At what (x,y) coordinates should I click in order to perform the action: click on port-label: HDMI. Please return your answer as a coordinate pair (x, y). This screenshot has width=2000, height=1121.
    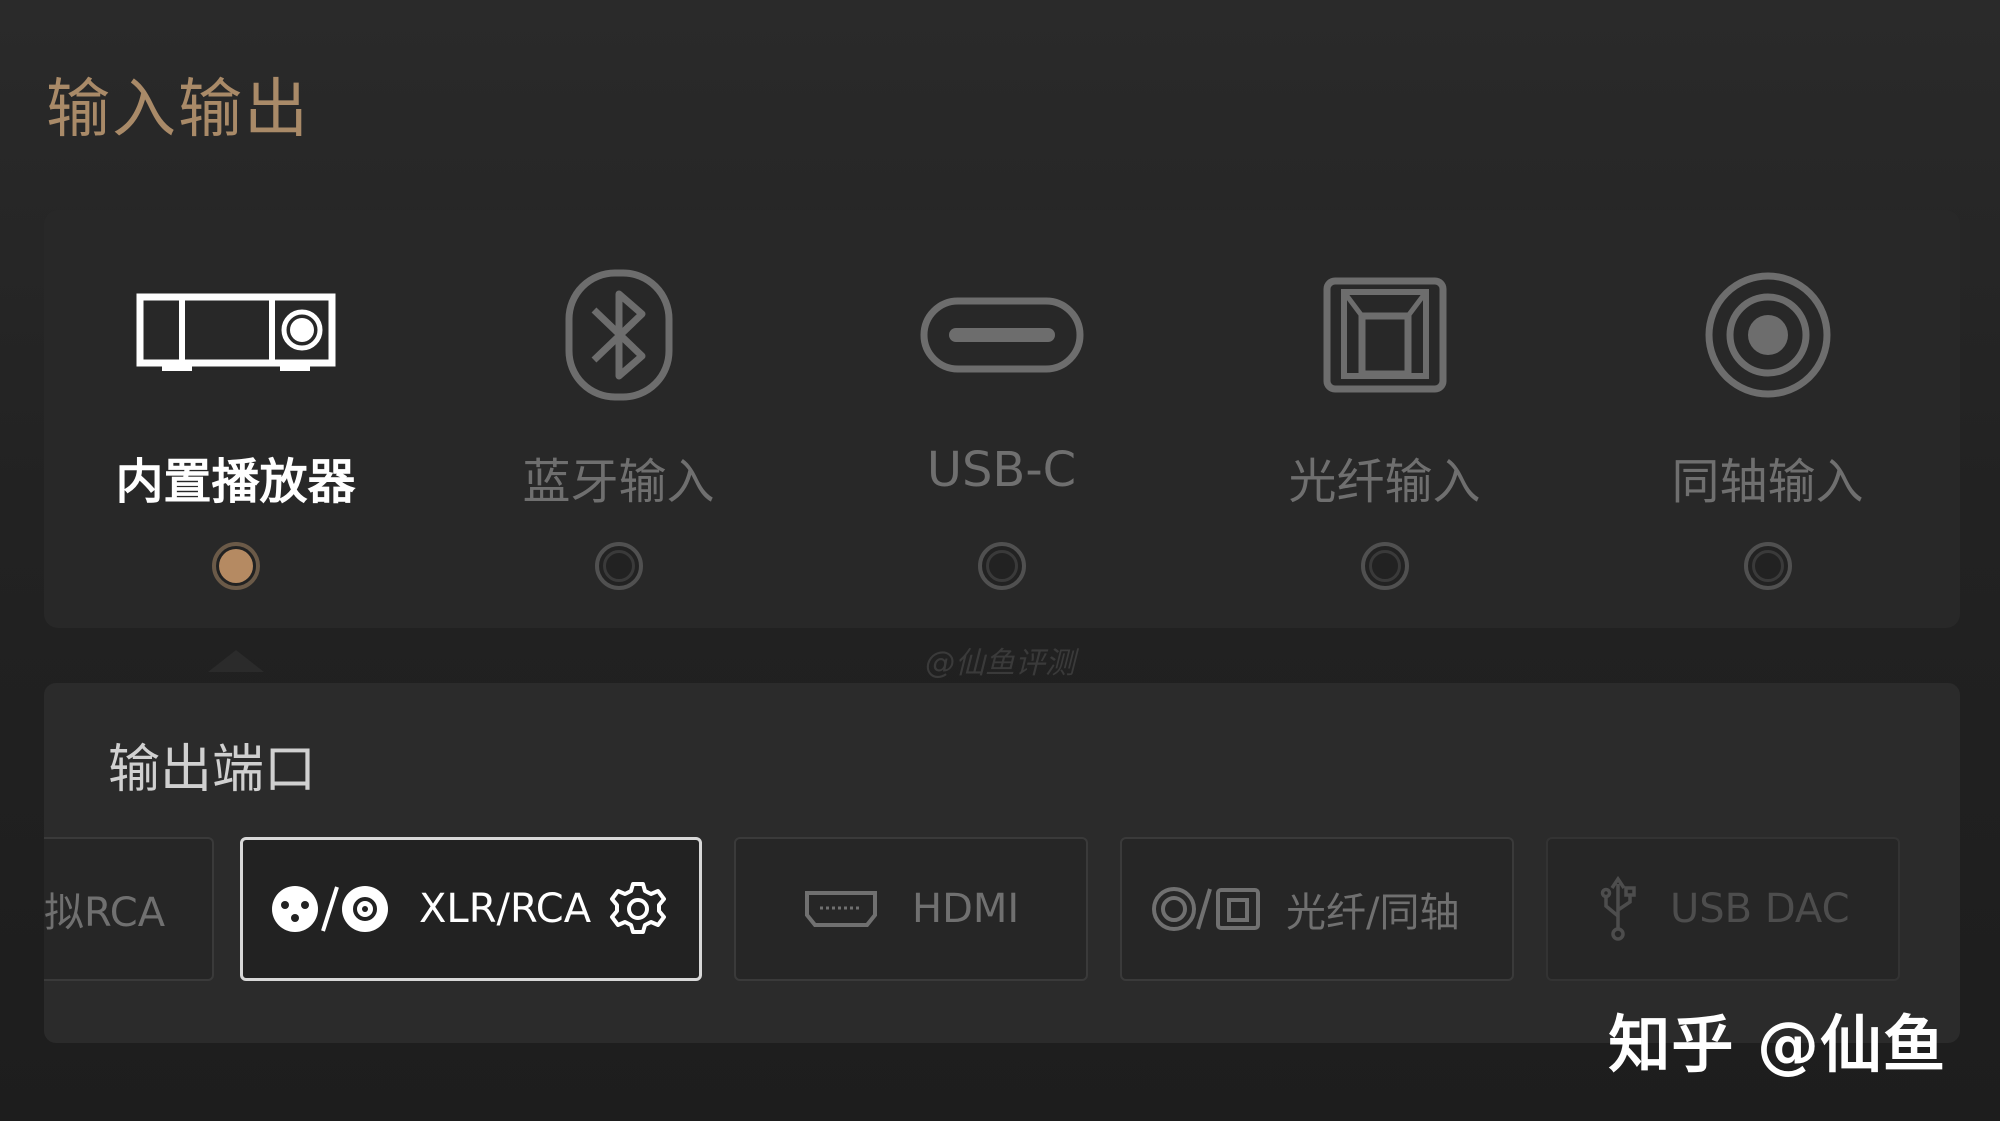
    Looking at the image, I should click on (966, 909).